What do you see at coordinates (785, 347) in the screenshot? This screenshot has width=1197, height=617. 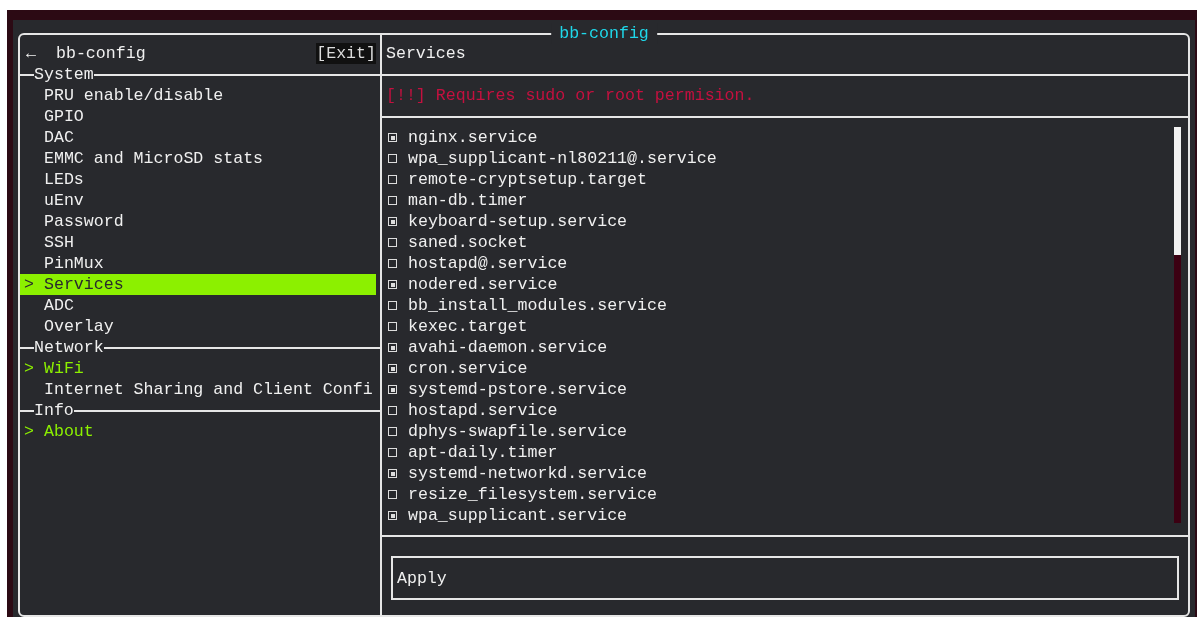 I see `service-item: avahi-daemon.service` at bounding box center [785, 347].